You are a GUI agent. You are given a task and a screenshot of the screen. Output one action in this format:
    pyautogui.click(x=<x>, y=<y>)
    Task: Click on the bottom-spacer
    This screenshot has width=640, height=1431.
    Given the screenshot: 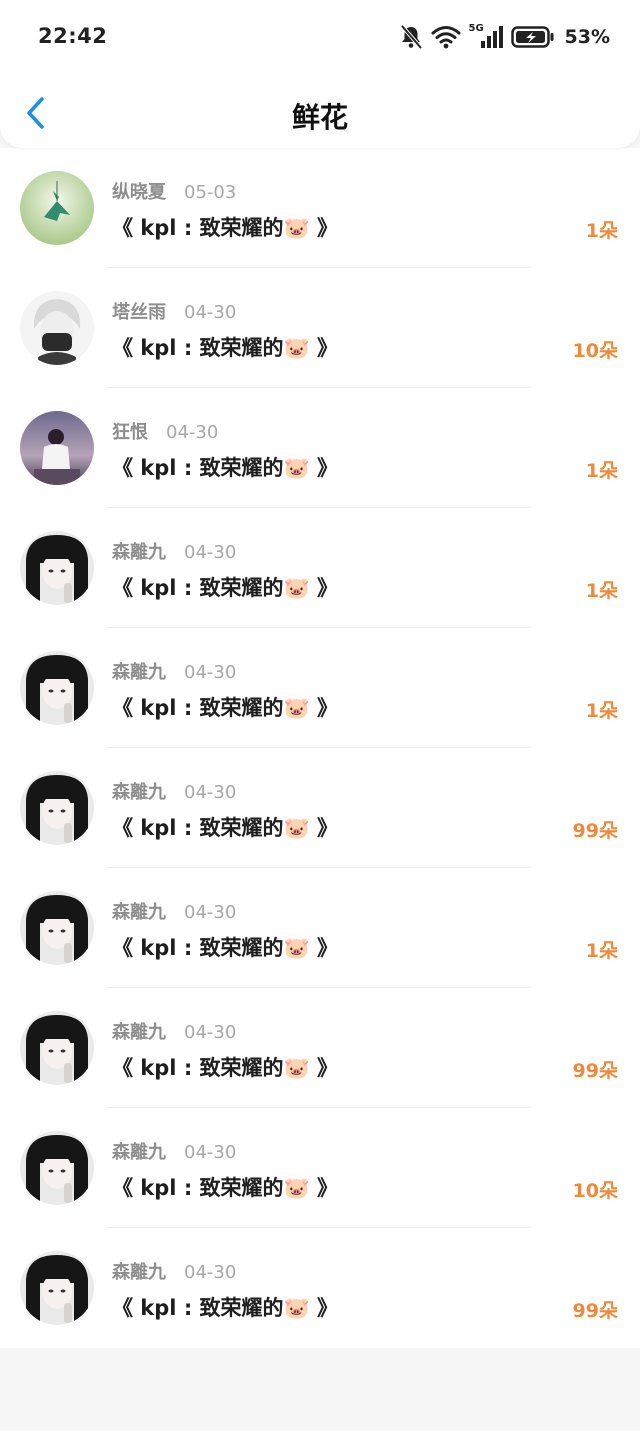 What is the action you would take?
    pyautogui.click(x=320, y=1389)
    